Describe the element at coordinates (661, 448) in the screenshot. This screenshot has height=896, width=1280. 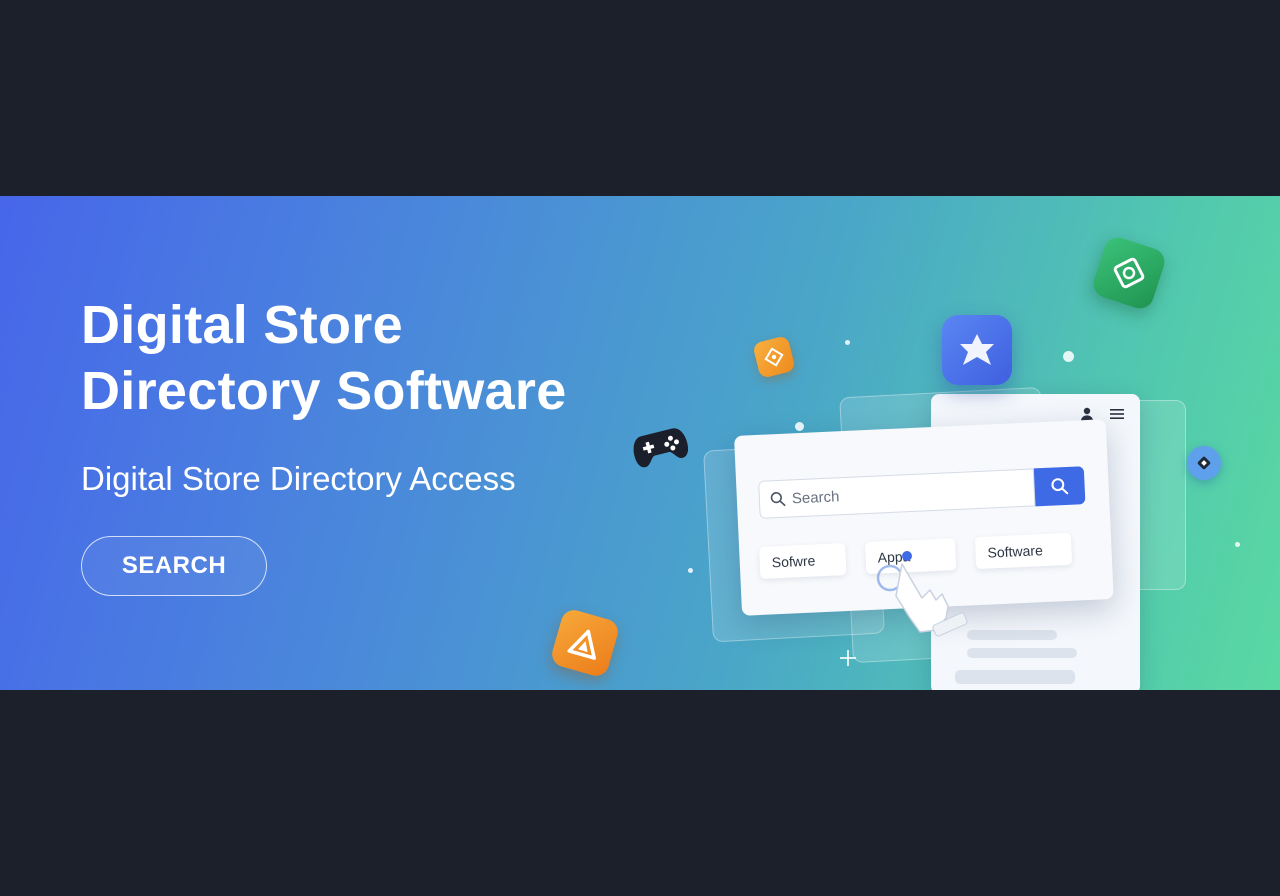
I see `gamepad-icon` at that location.